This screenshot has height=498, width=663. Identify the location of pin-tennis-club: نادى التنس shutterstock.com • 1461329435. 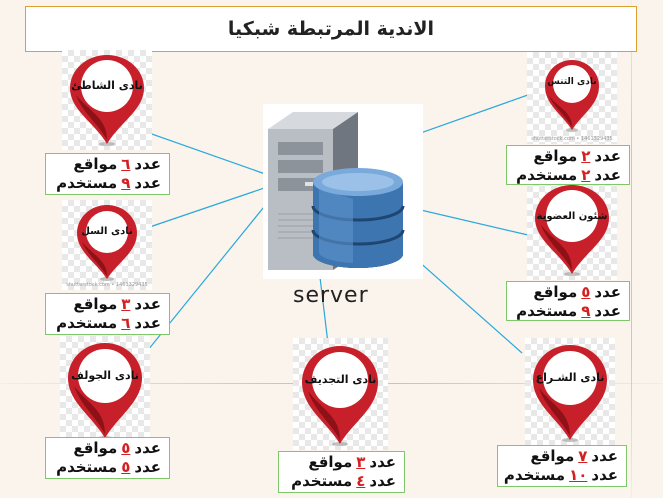
(572, 98).